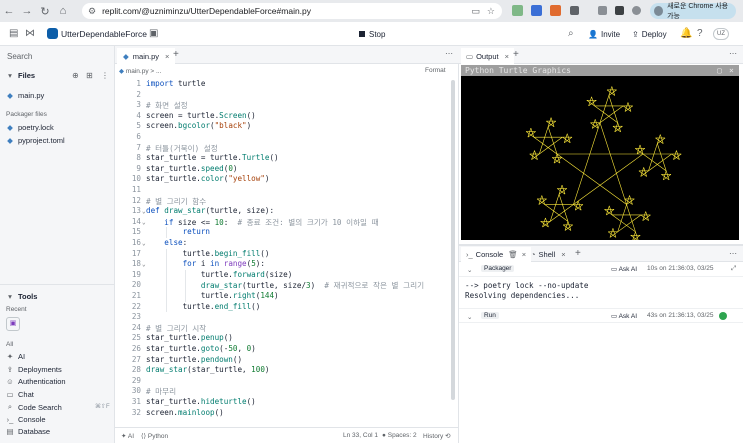 This screenshot has width=743, height=443. Describe the element at coordinates (719, 70) in the screenshot. I see `maximize-icon: ▢` at that location.